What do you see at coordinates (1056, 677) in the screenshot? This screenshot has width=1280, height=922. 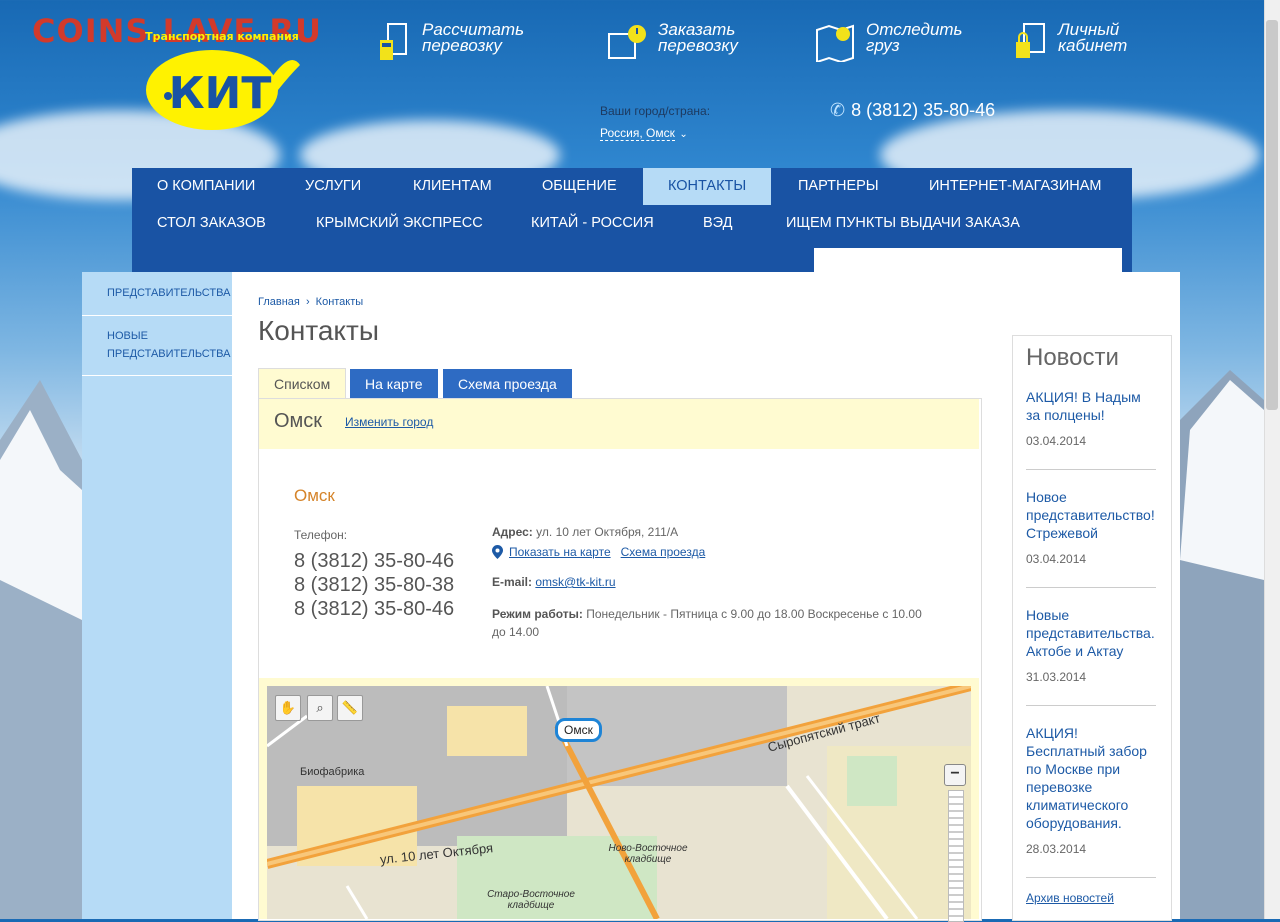 I see `news-item-date: 31.03.2014` at bounding box center [1056, 677].